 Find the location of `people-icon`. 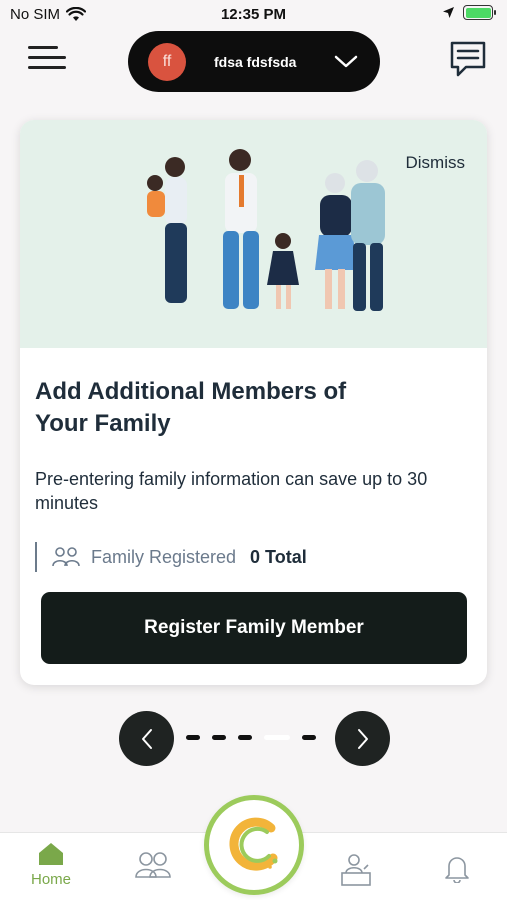

people-icon is located at coordinates (153, 865).